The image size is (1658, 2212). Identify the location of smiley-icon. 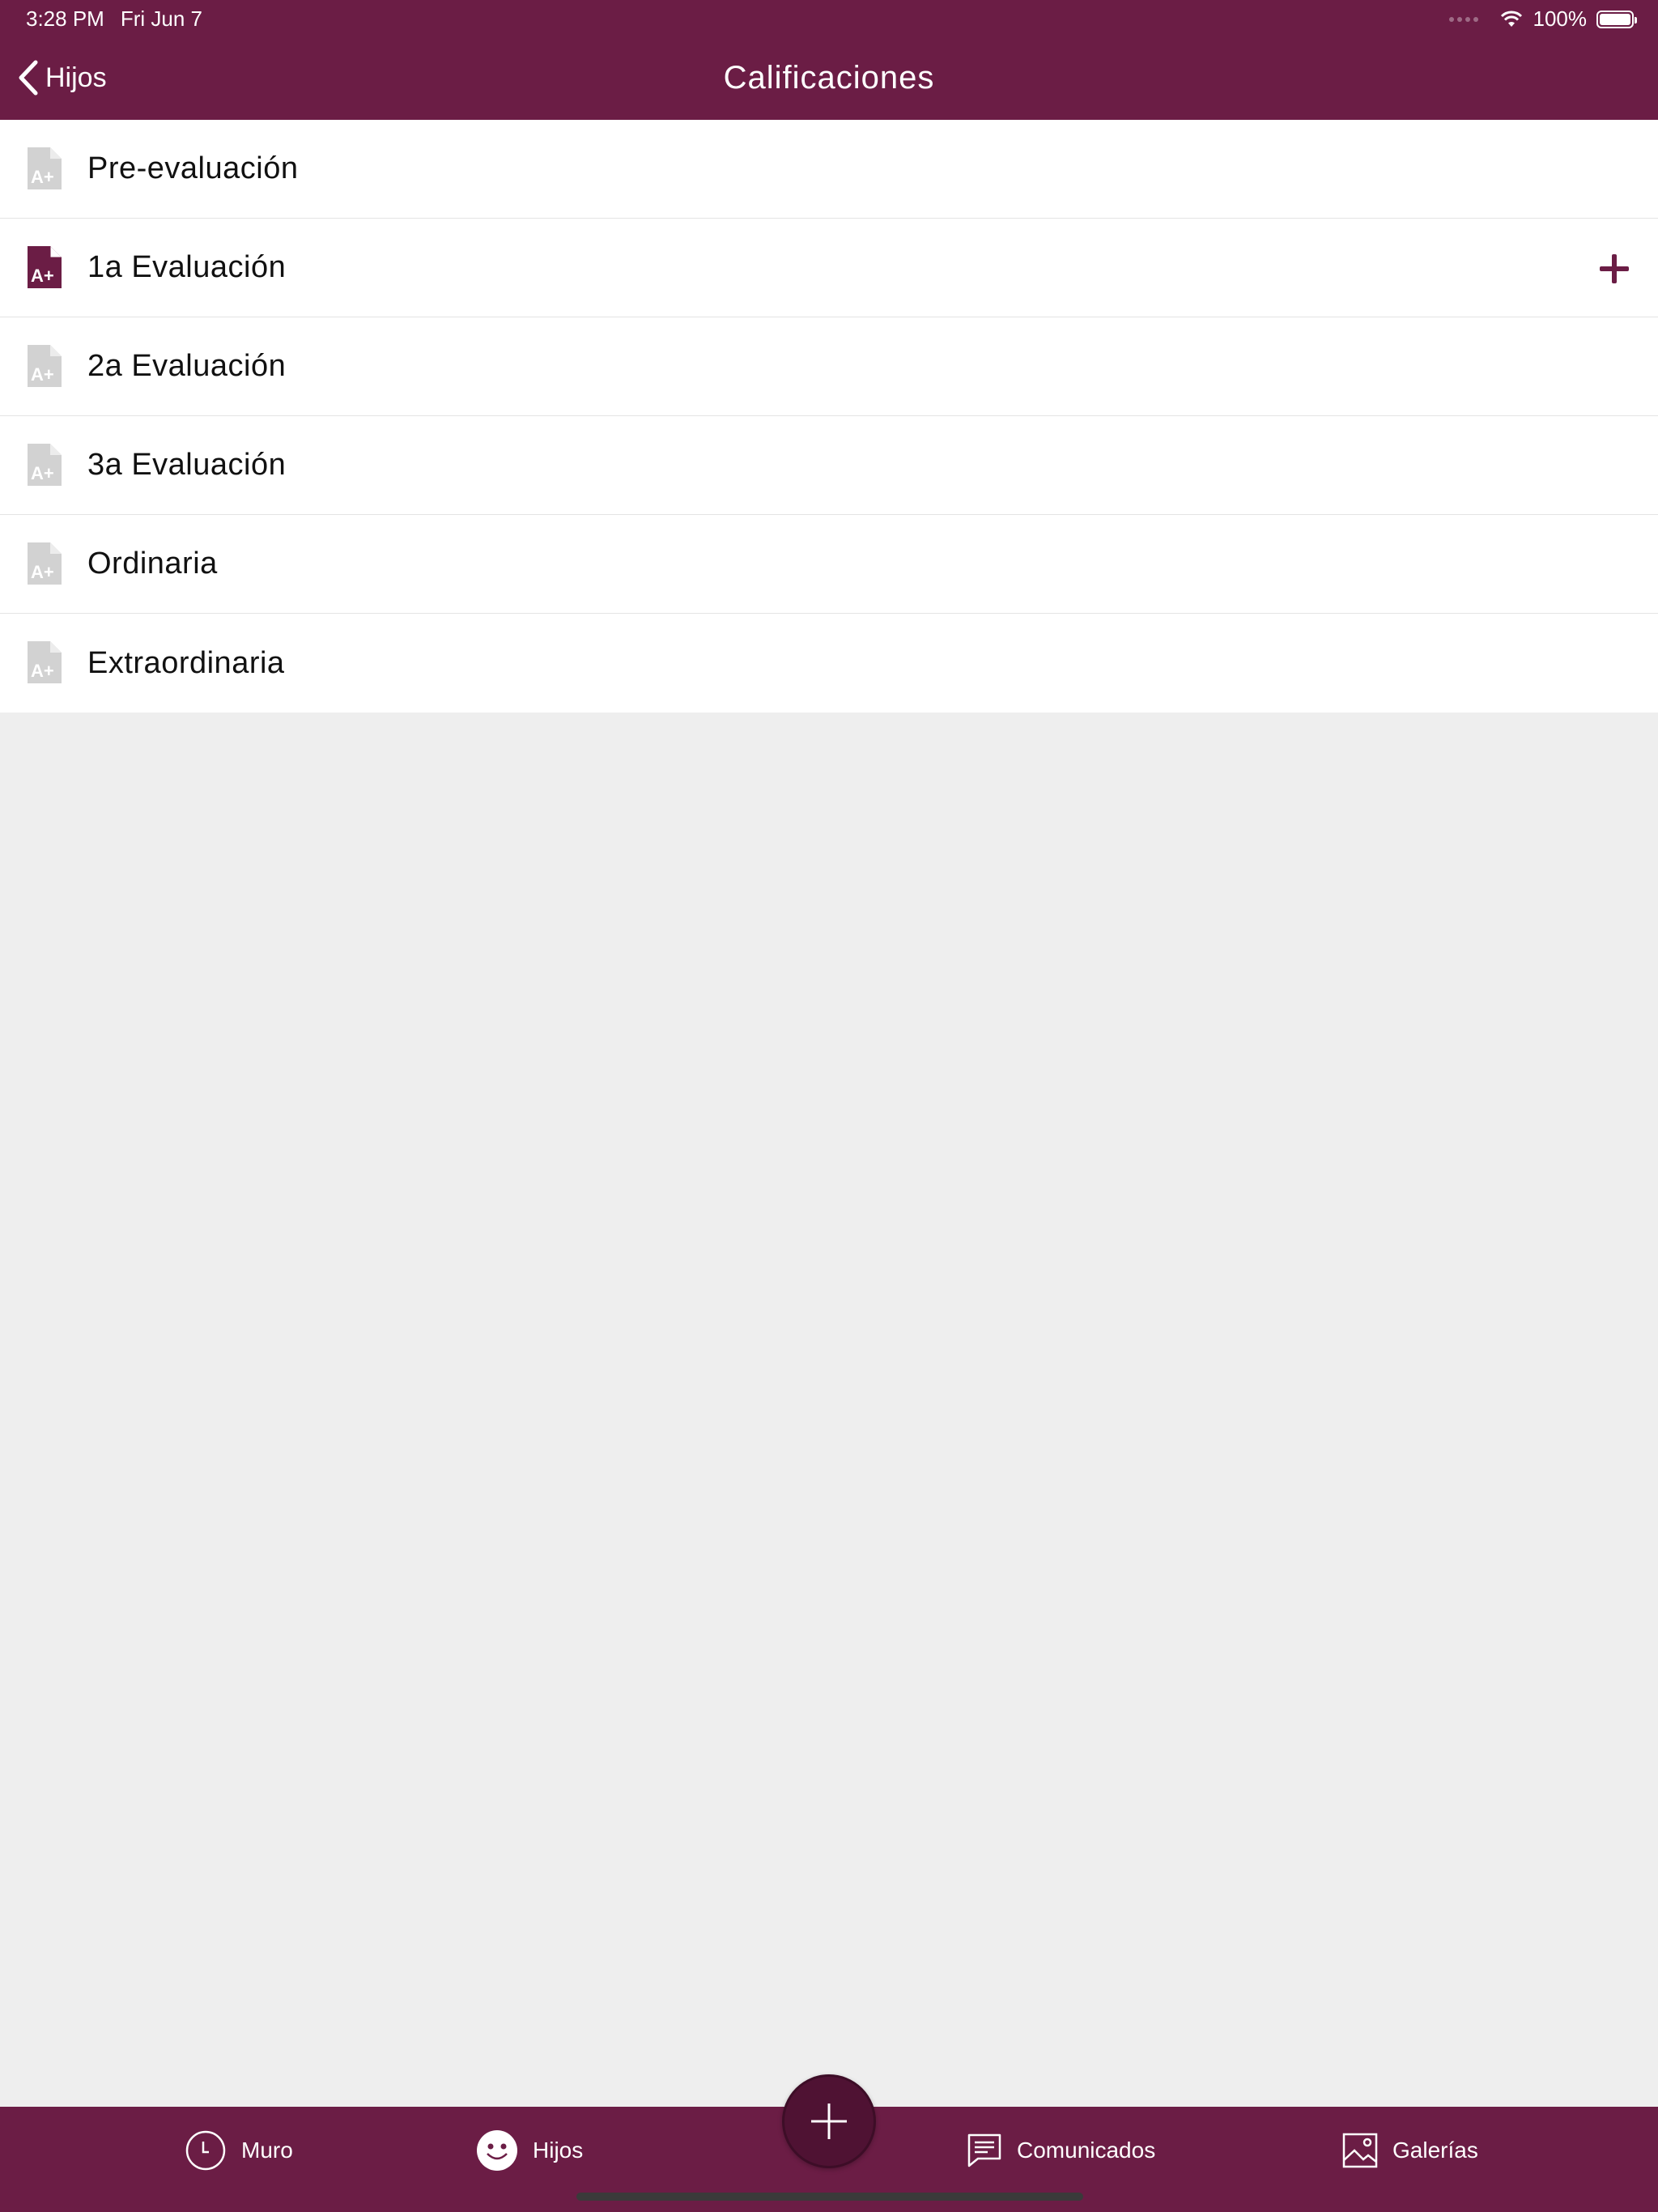
(497, 2150).